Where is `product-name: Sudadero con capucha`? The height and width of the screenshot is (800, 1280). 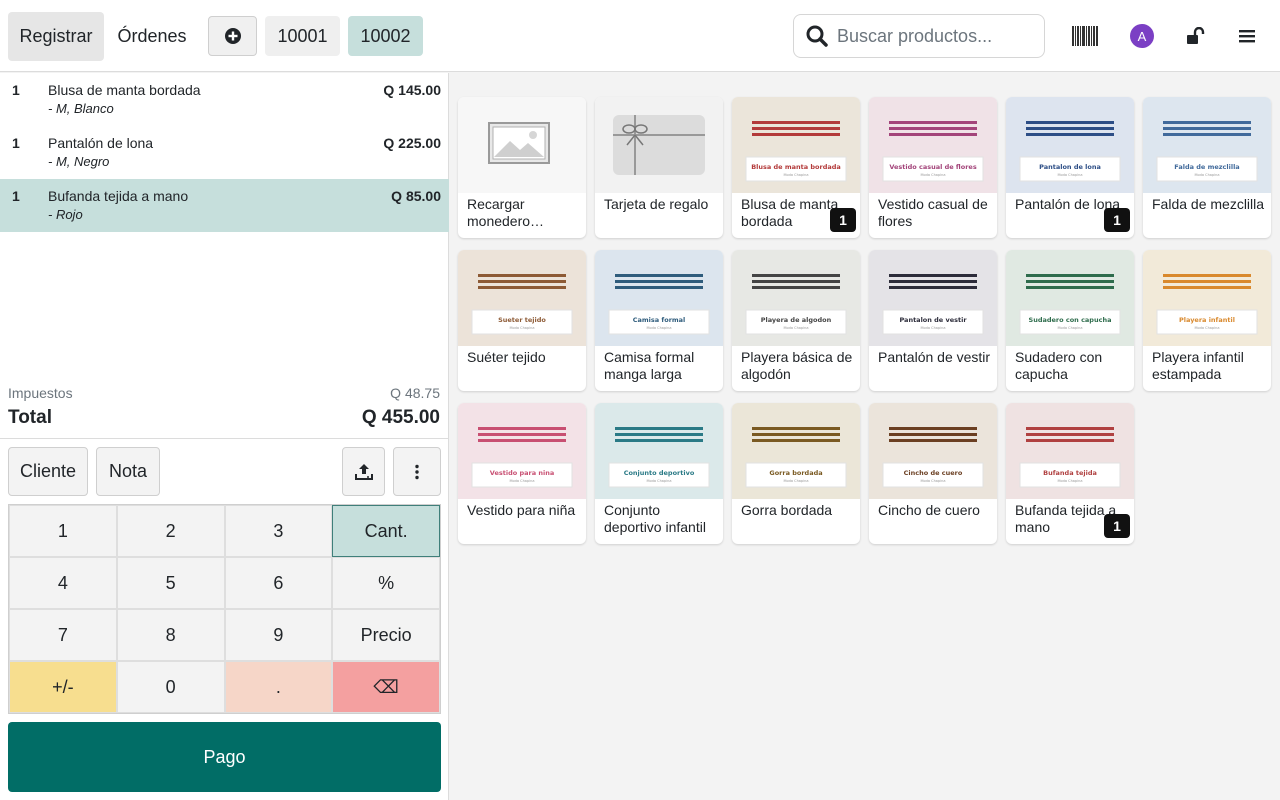
product-name: Sudadero con capucha is located at coordinates (1059, 365).